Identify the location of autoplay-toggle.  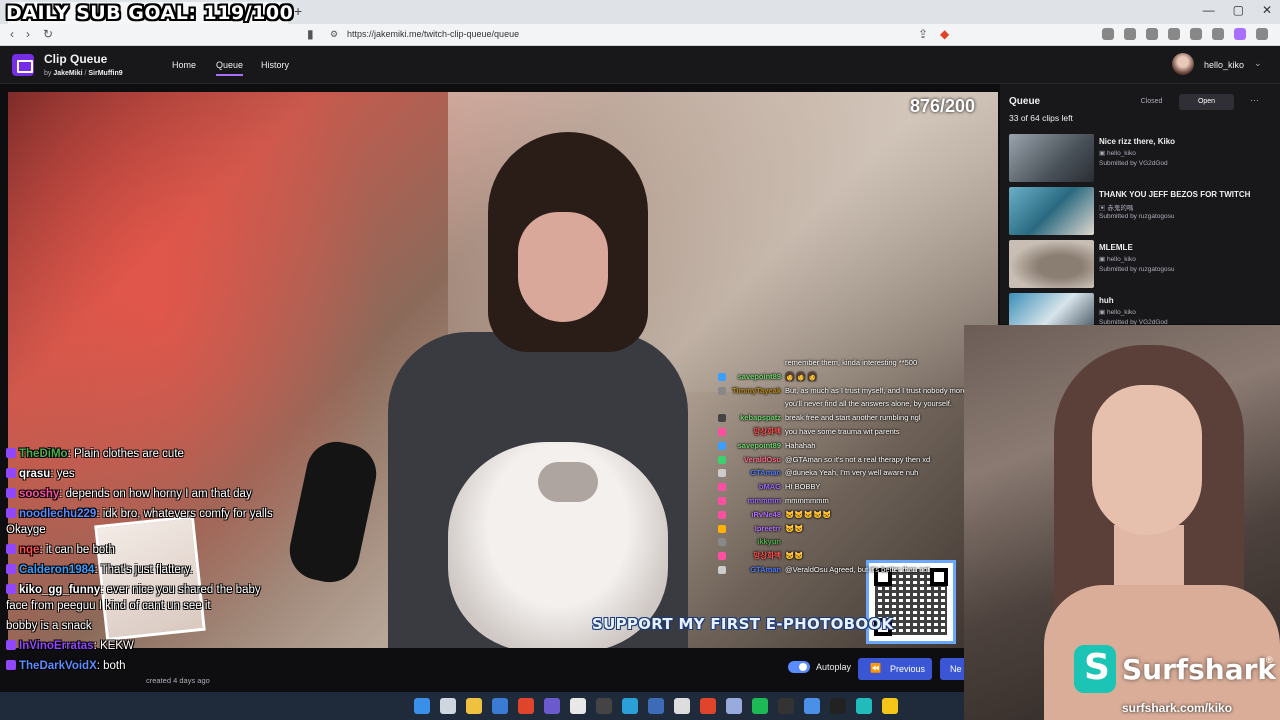
(799, 667).